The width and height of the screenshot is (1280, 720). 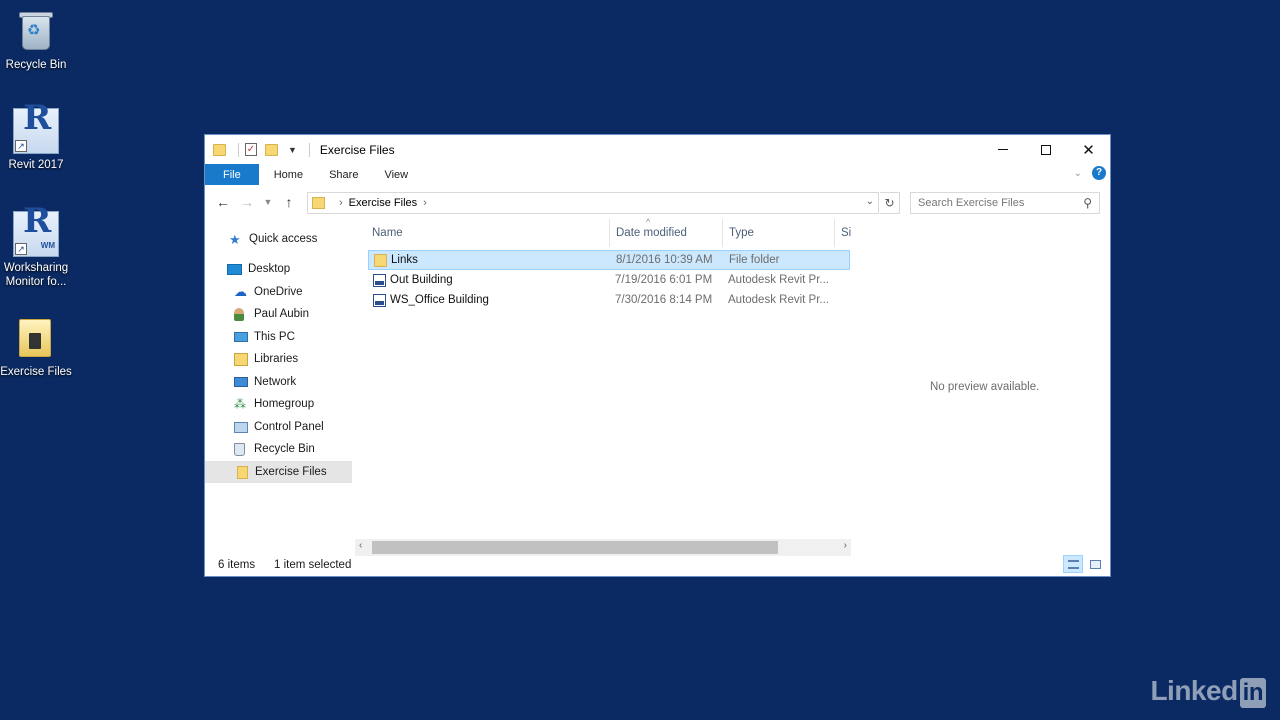 I want to click on nav-item-label: OneDrive, so click(x=278, y=292).